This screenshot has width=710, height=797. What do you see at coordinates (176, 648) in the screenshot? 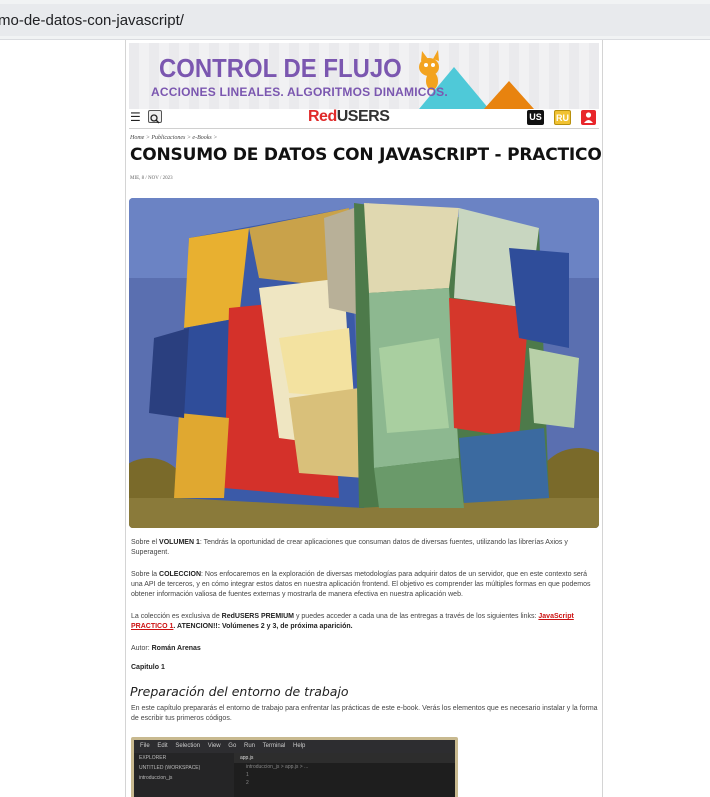
I see `author-name: Román Arenas` at bounding box center [176, 648].